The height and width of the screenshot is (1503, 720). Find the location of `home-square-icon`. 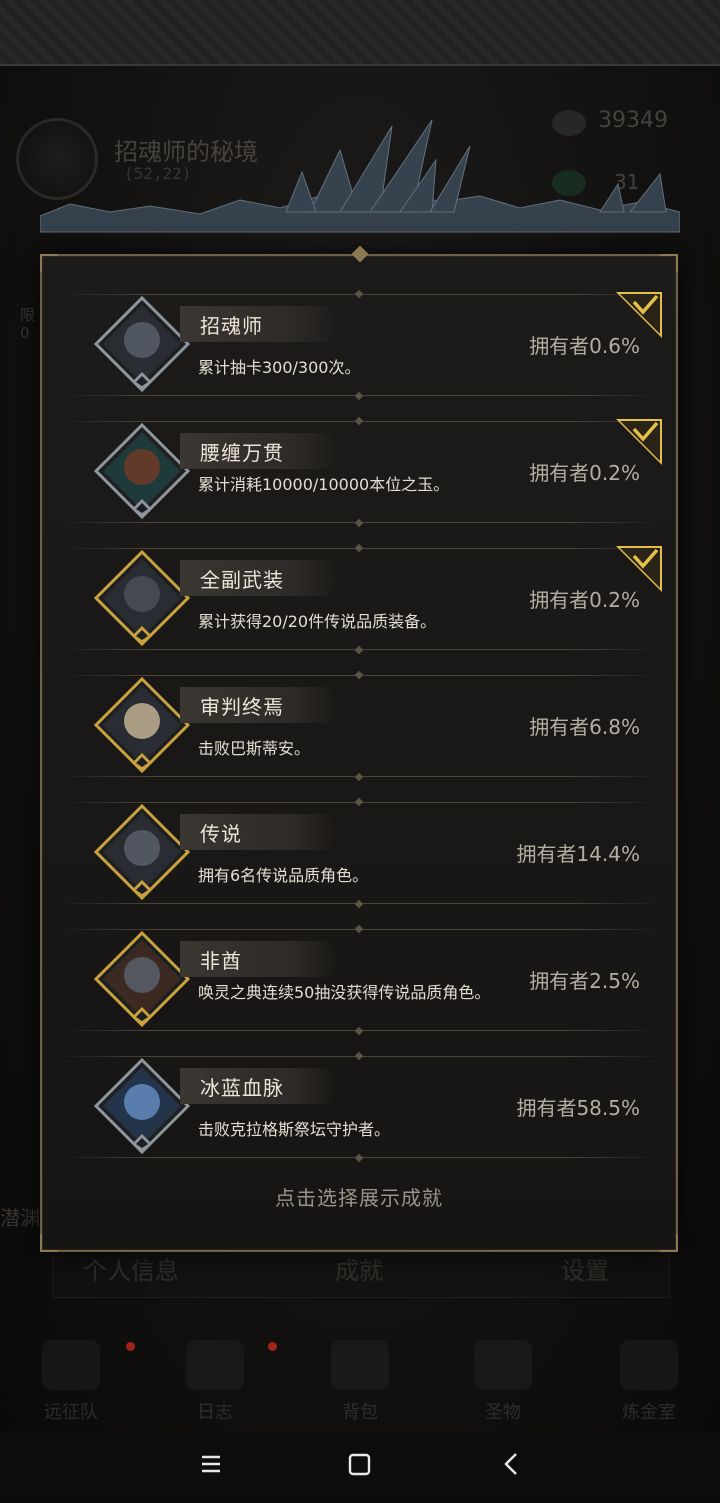

home-square-icon is located at coordinates (360, 1465).